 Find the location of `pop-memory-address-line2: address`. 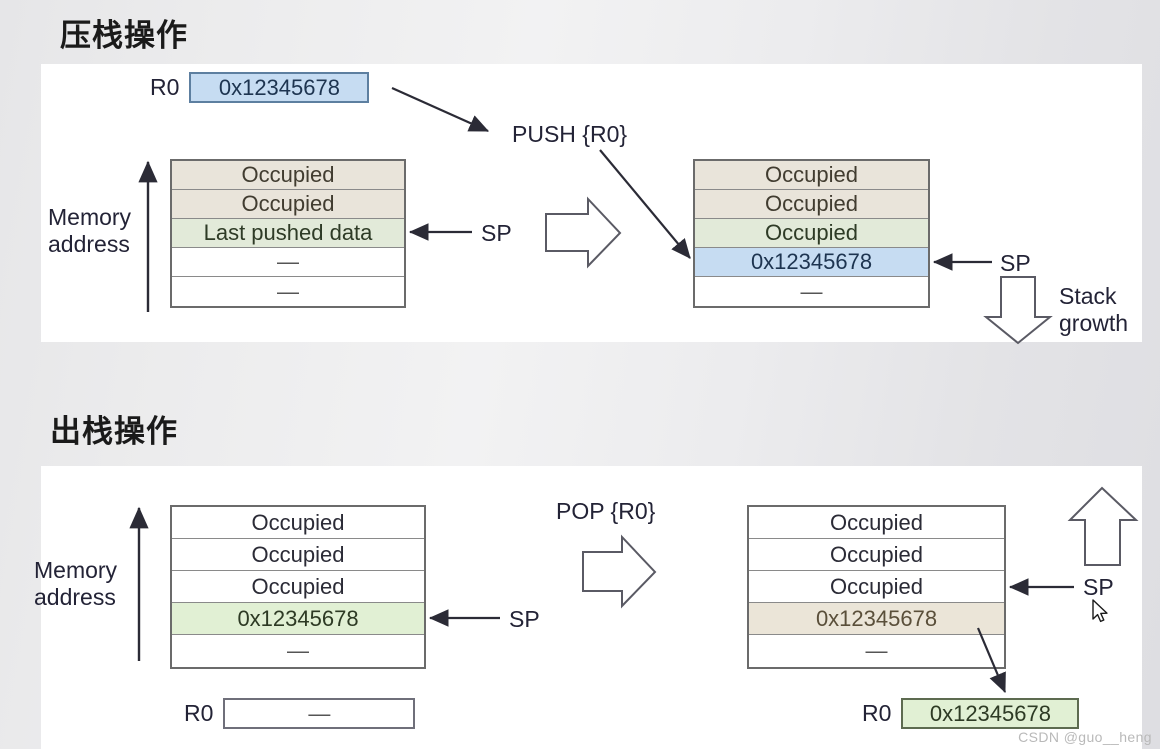

pop-memory-address-line2: address is located at coordinates (75, 597).